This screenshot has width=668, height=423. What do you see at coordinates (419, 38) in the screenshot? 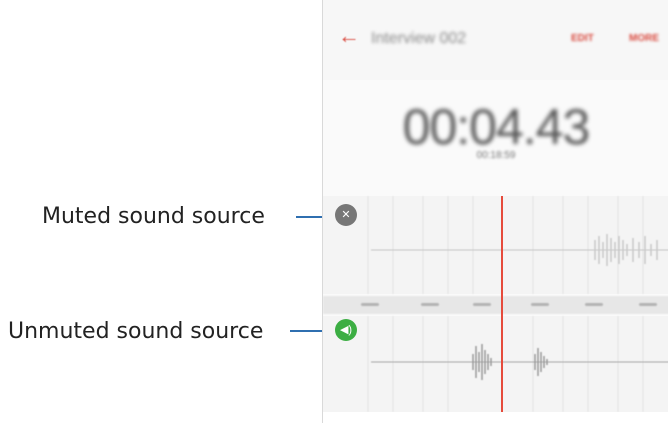
I see `recording-title: Interview 002` at bounding box center [419, 38].